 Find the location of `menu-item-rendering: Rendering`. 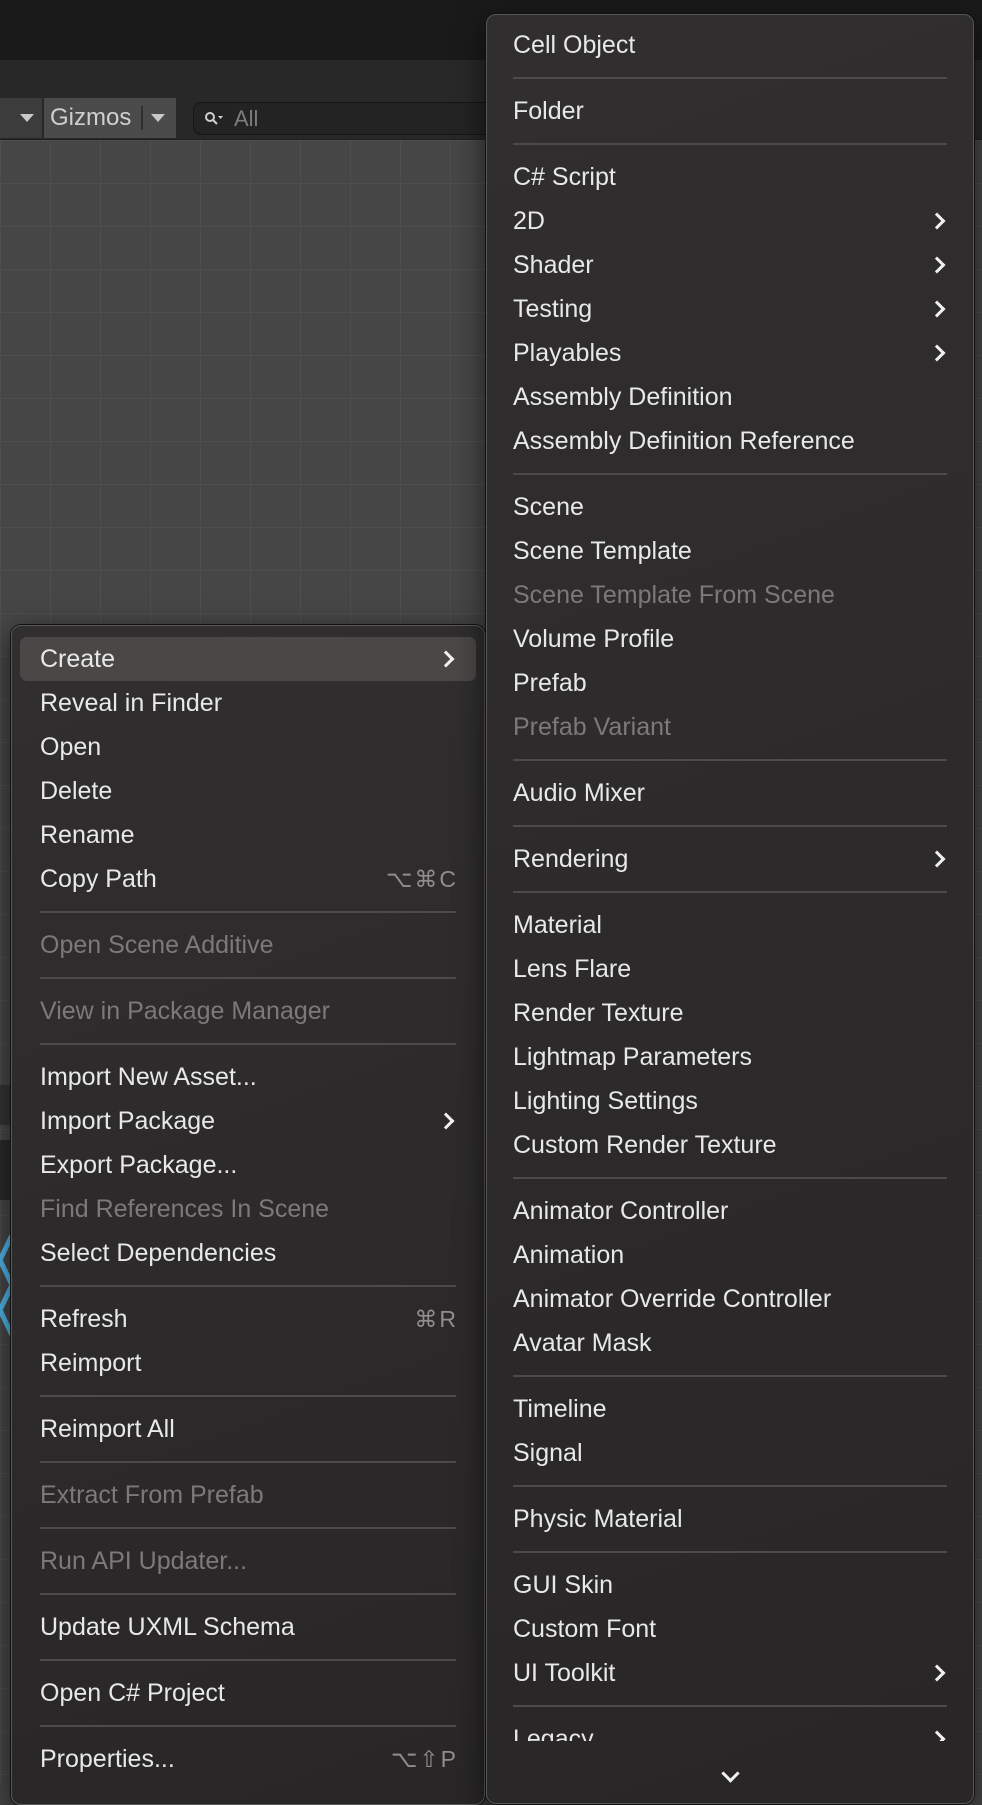

menu-item-rendering: Rendering is located at coordinates (730, 859).